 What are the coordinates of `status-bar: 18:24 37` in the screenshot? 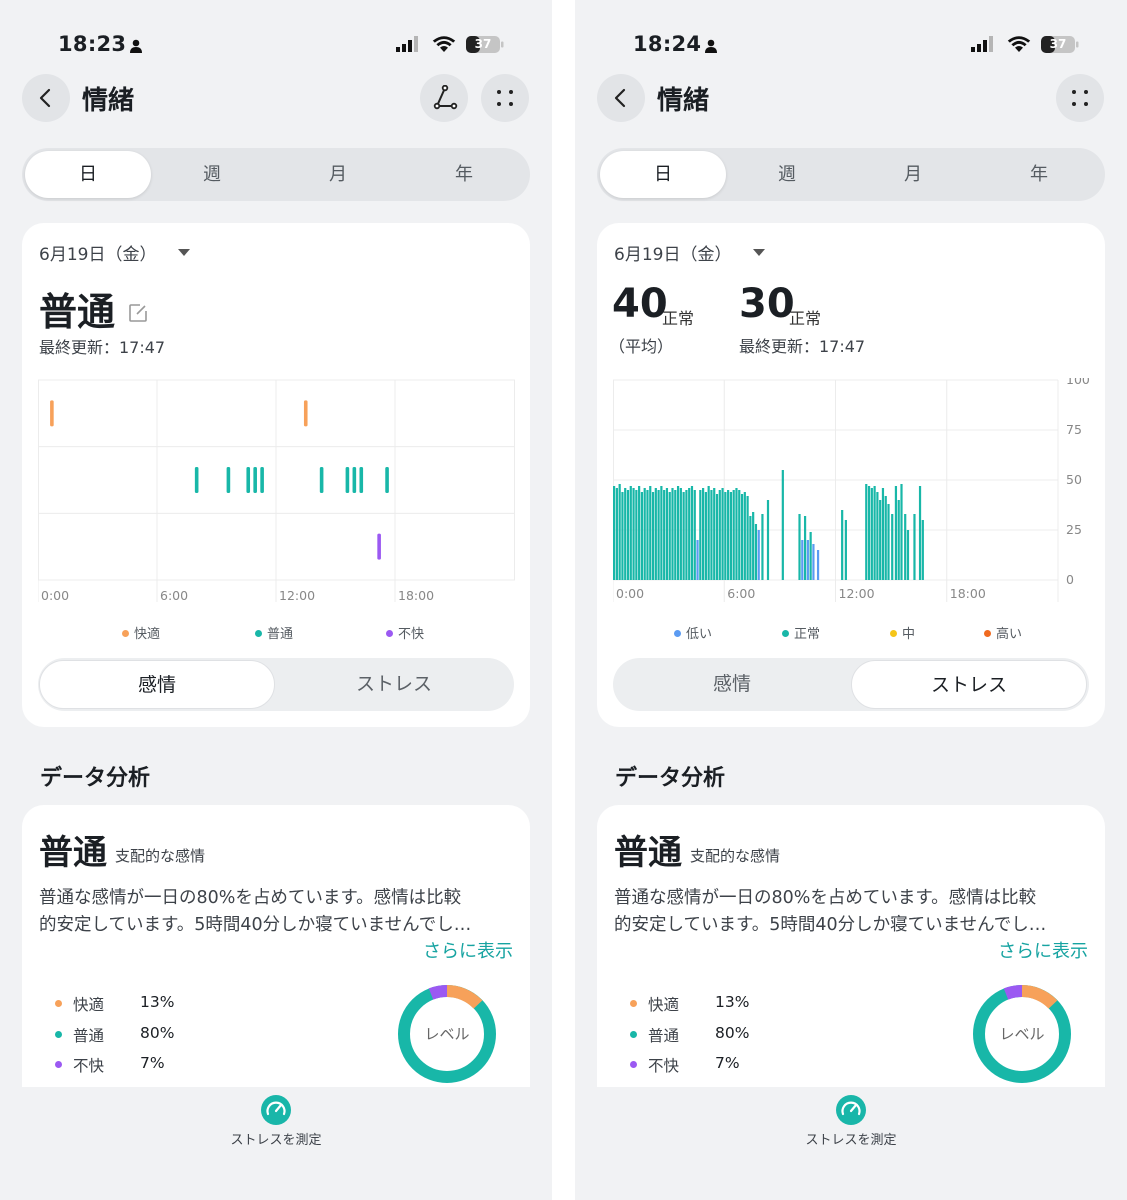 It's located at (851, 45).